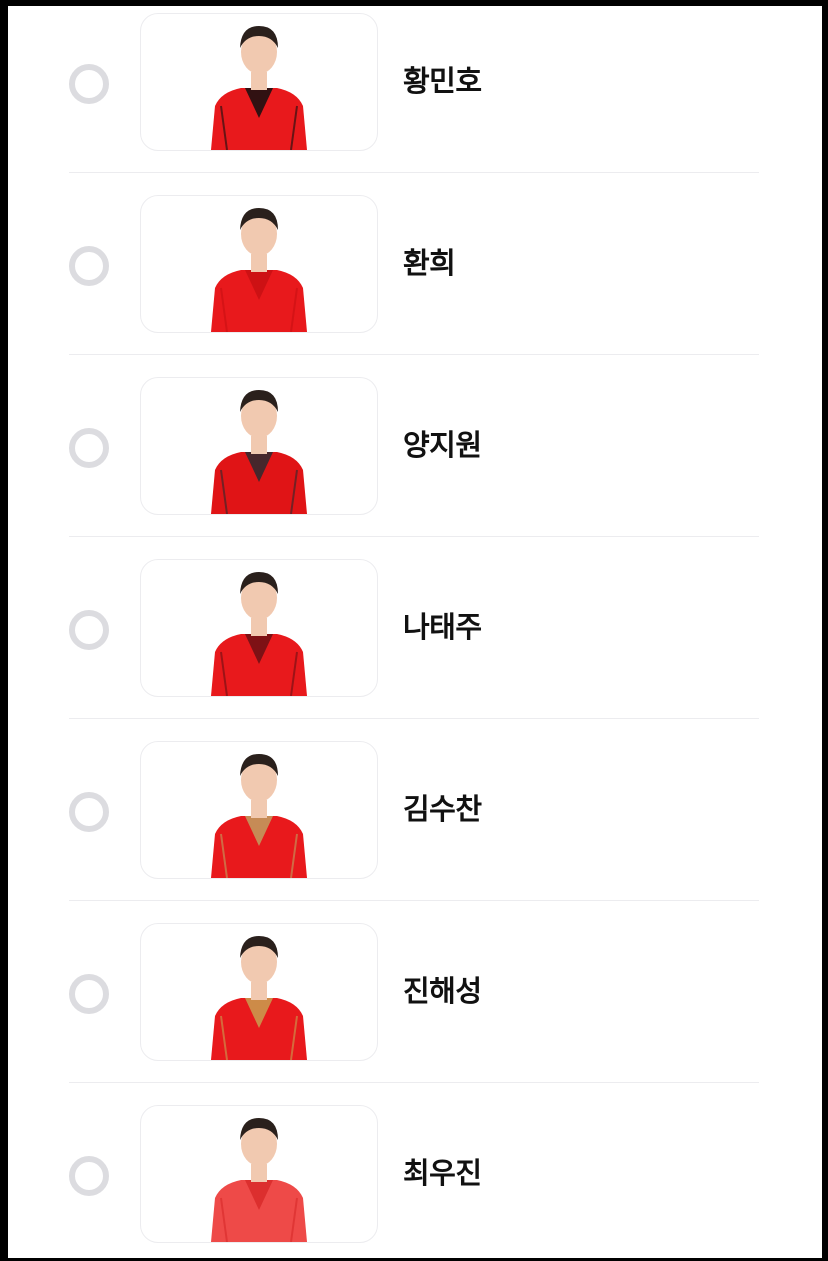 The width and height of the screenshot is (828, 1261). What do you see at coordinates (429, 263) in the screenshot?
I see `candidate-name: 환희` at bounding box center [429, 263].